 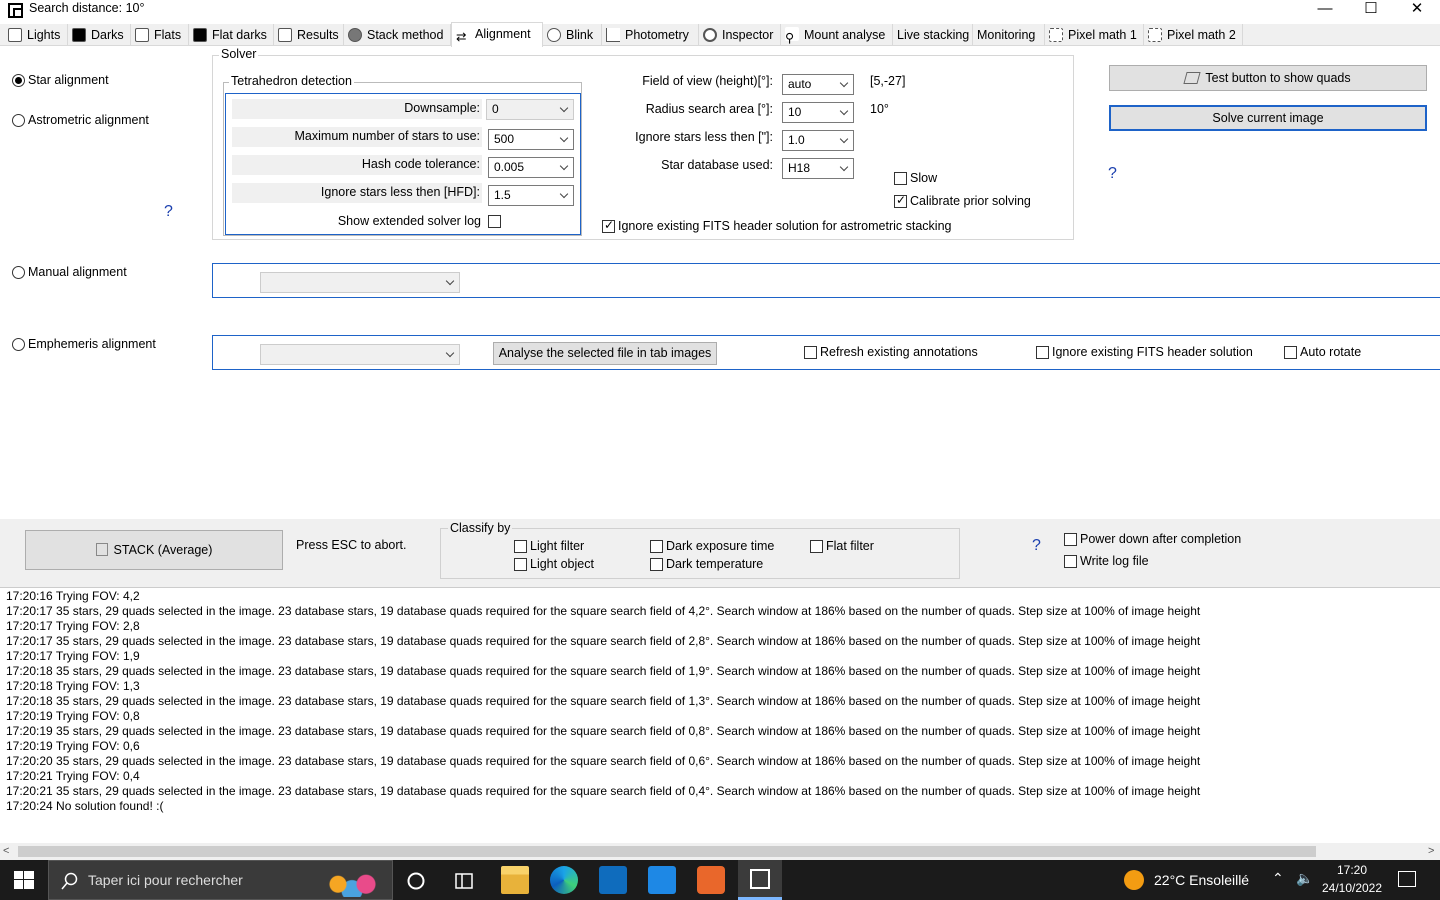 I want to click on astrometric-alignment-radio, so click(x=18, y=122).